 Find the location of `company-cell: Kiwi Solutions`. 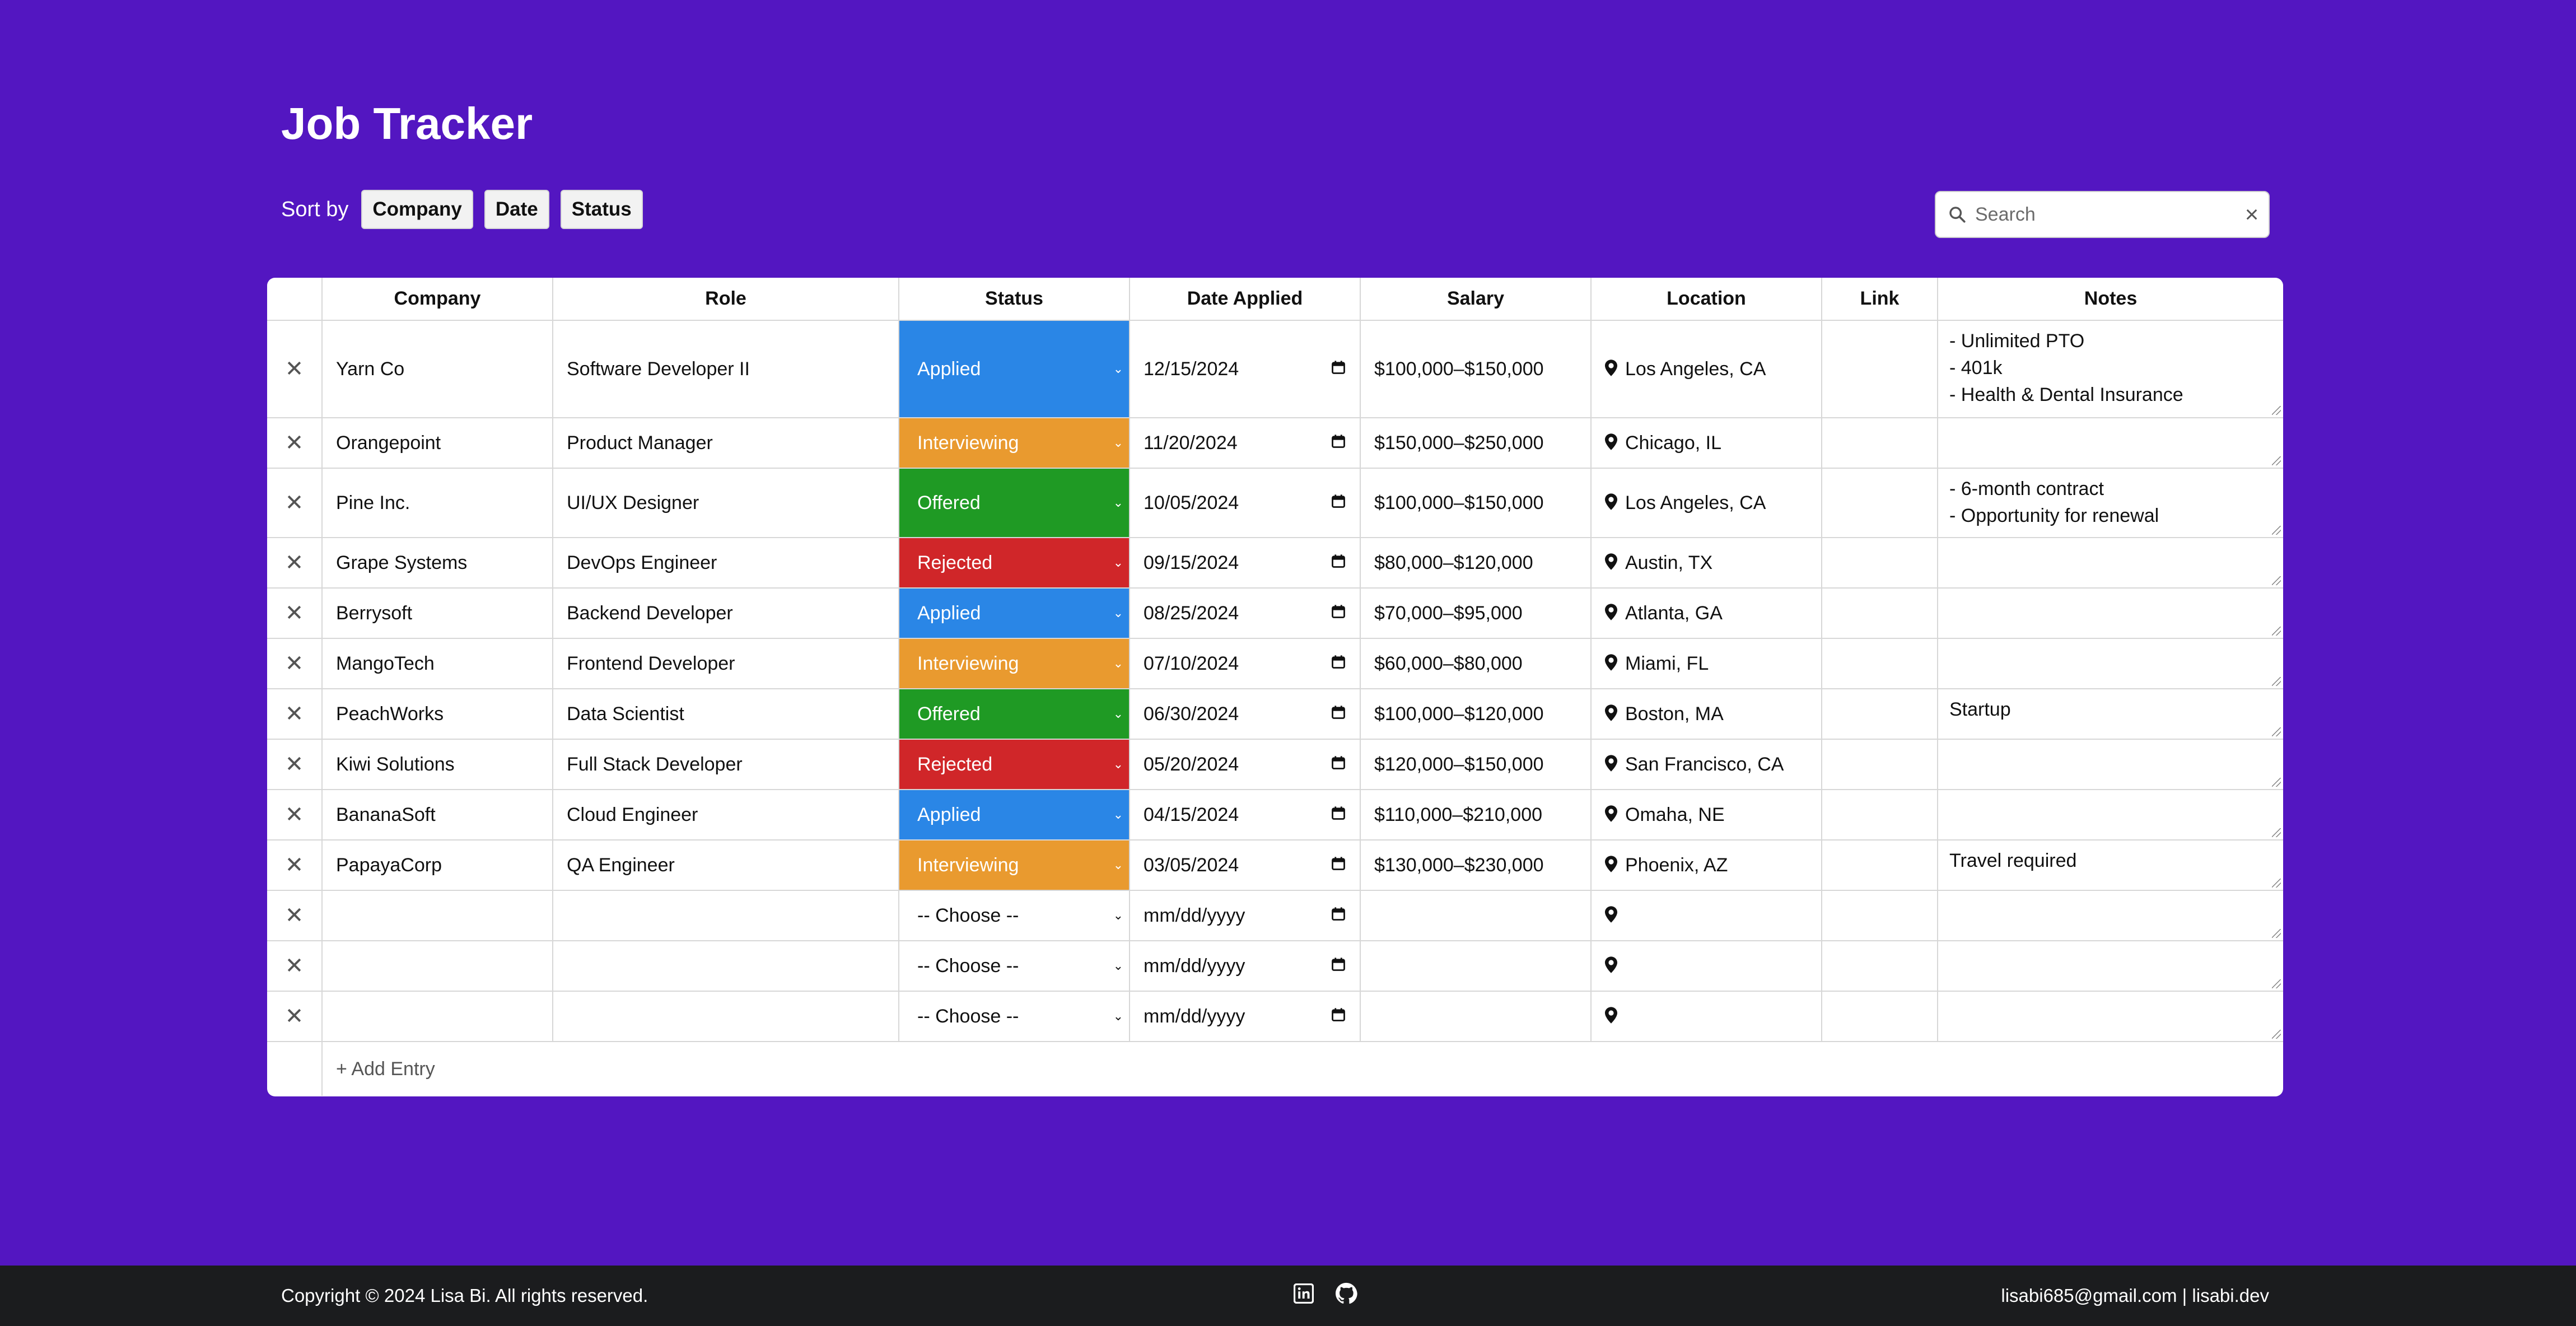

company-cell: Kiwi Solutions is located at coordinates (438, 765).